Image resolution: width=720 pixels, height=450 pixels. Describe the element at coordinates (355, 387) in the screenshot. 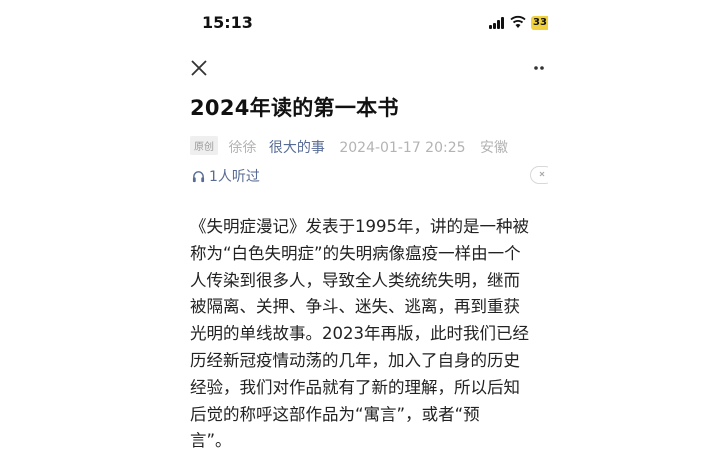

I see `body-line: 经验，我们对作品就有了新的理解，所以后知` at that location.